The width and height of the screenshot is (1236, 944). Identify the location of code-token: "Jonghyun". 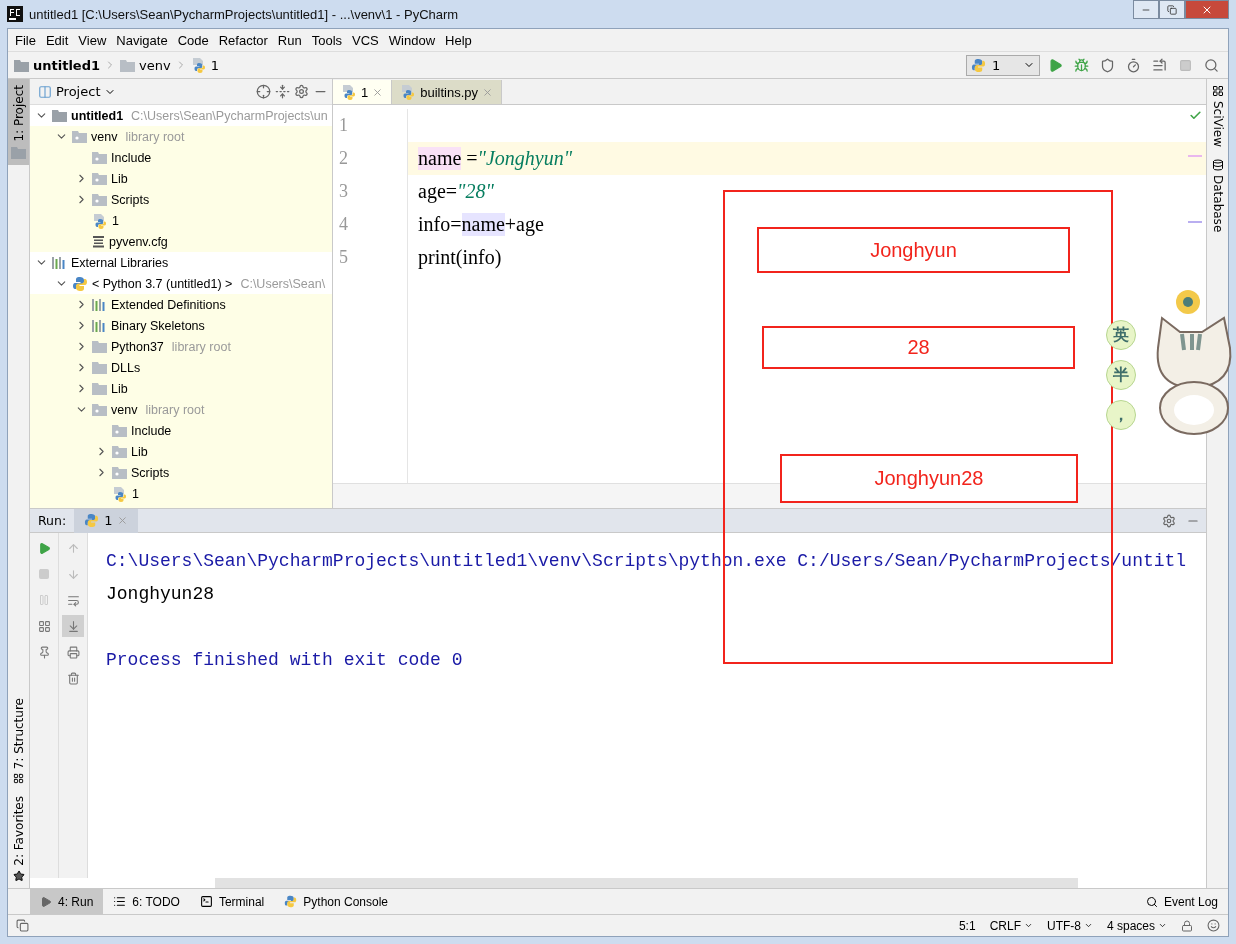
(525, 158).